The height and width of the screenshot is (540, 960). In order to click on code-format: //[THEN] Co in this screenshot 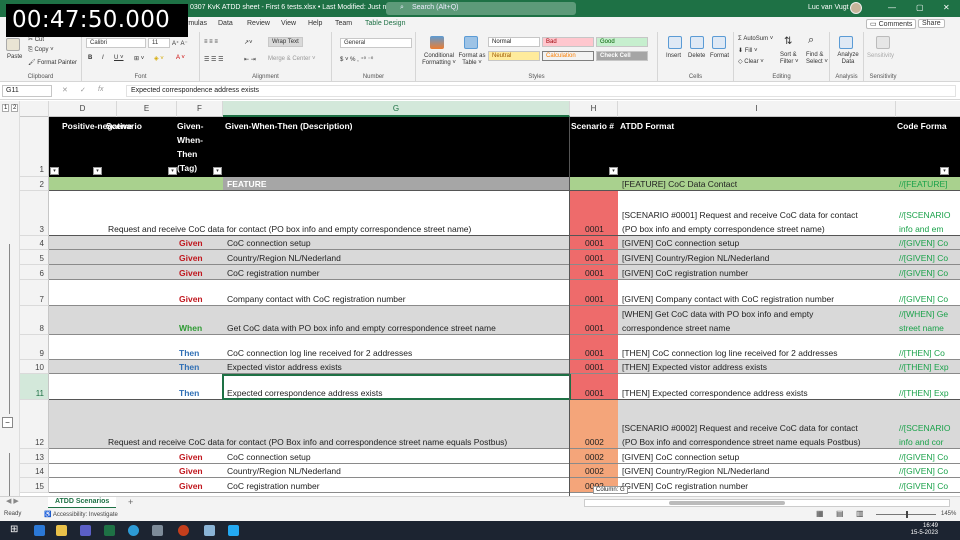, I will do `click(928, 353)`.